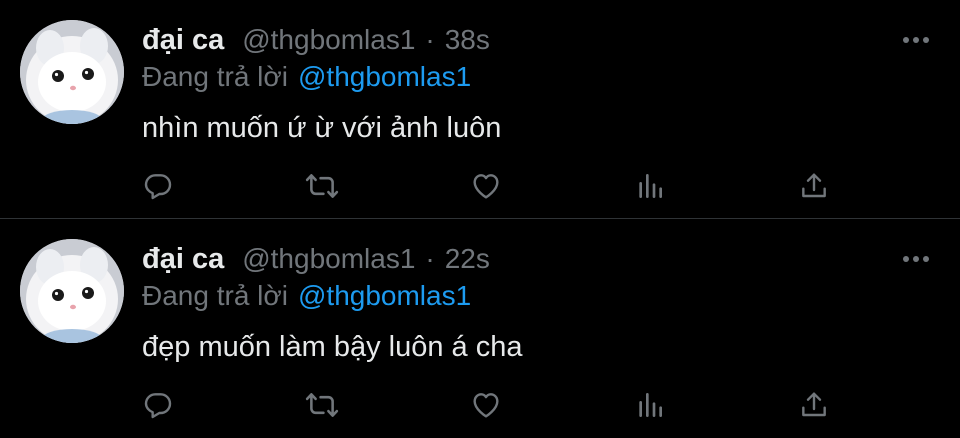  What do you see at coordinates (322, 127) in the screenshot?
I see `tweet-text: nhìn muốn ứ ừ với ảnh luôn` at bounding box center [322, 127].